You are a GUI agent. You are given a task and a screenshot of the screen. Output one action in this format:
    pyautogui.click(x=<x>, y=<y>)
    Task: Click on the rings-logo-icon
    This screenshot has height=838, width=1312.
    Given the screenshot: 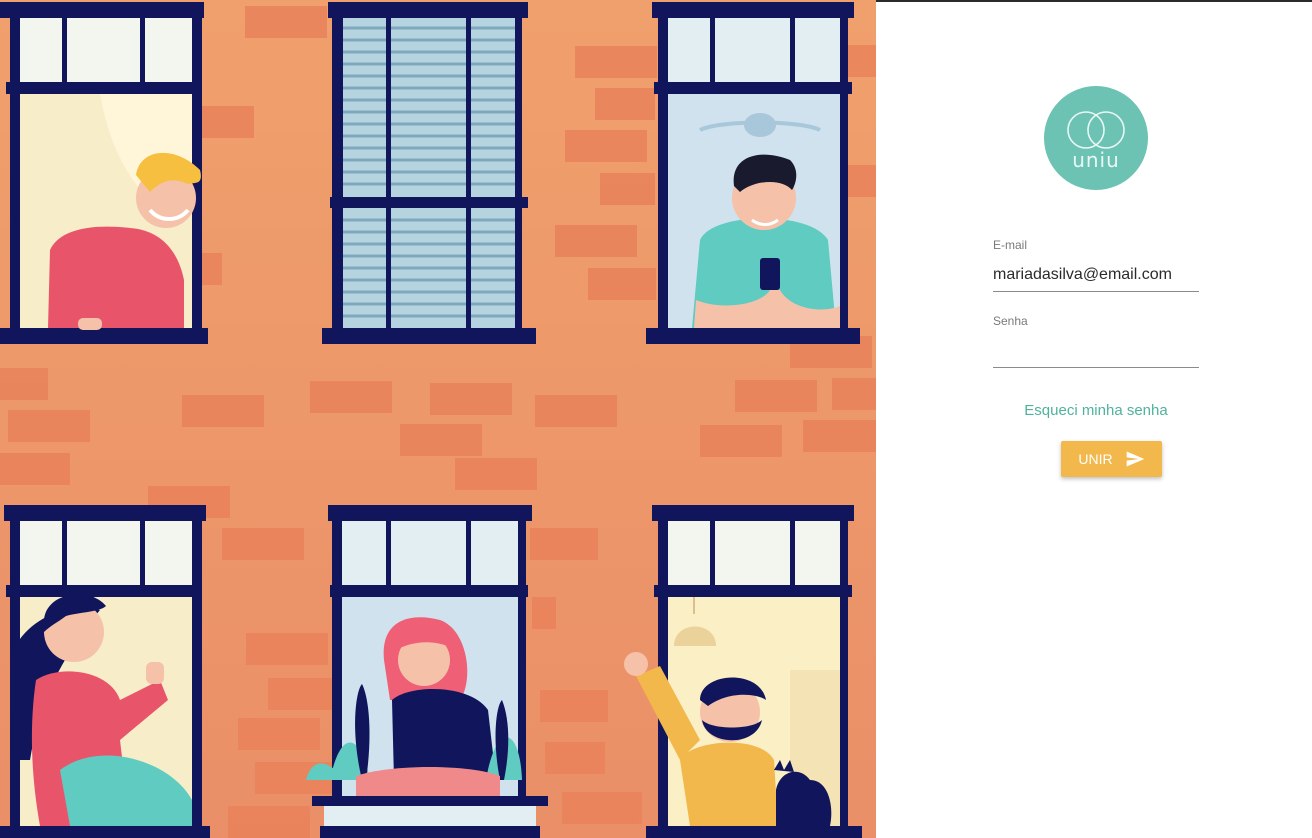 What is the action you would take?
    pyautogui.click(x=1096, y=130)
    